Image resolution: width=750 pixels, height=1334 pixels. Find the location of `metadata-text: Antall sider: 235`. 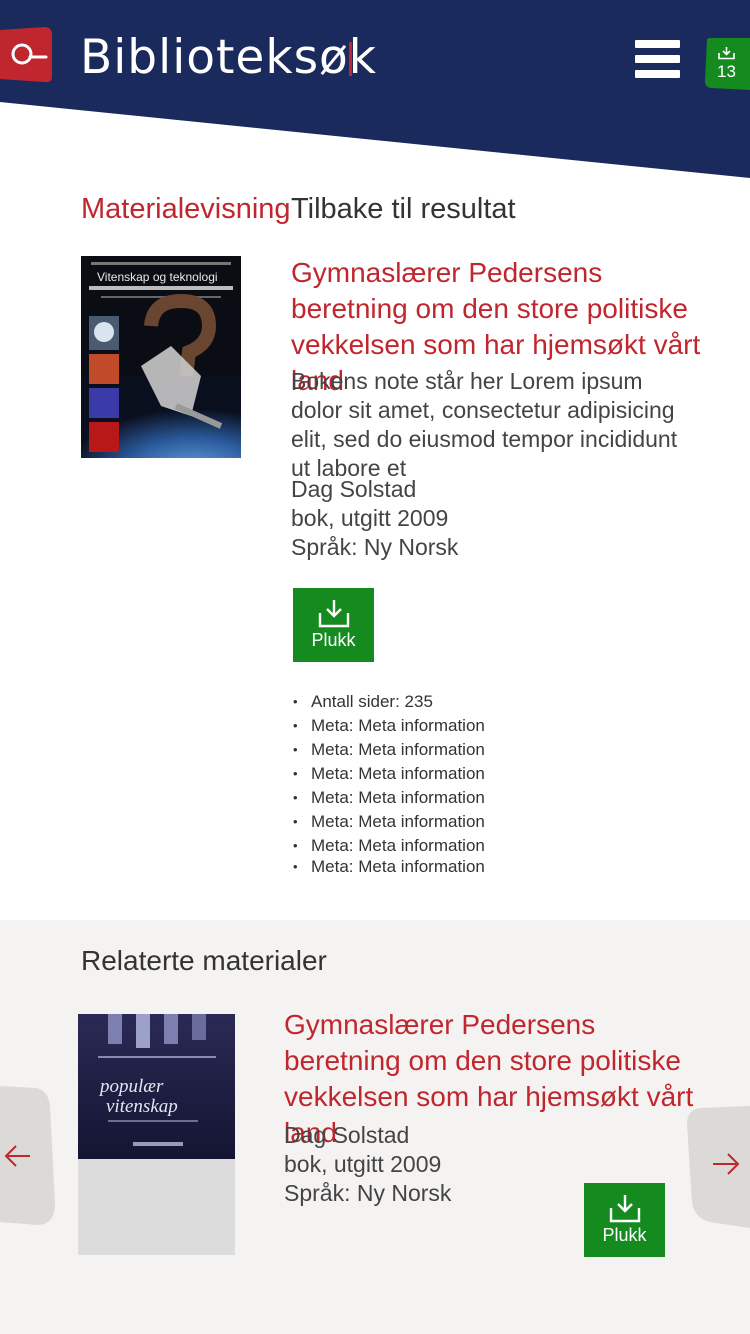

metadata-text: Antall sider: 235 is located at coordinates (372, 701).